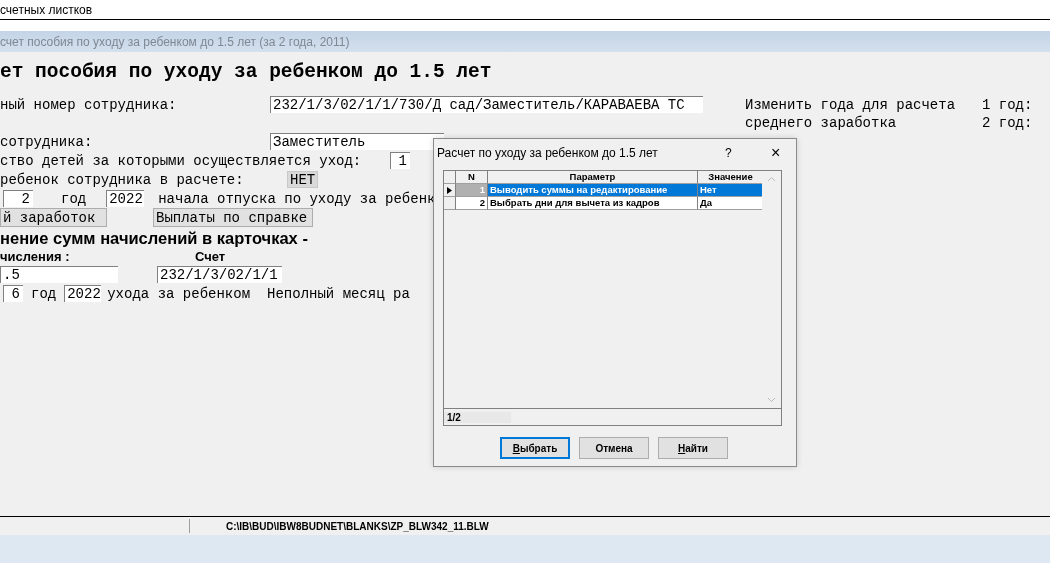 This screenshot has width=1050, height=563. I want to click on grid-row: 2 Выбрать дни для вычета из кадров Да, so click(604, 203).